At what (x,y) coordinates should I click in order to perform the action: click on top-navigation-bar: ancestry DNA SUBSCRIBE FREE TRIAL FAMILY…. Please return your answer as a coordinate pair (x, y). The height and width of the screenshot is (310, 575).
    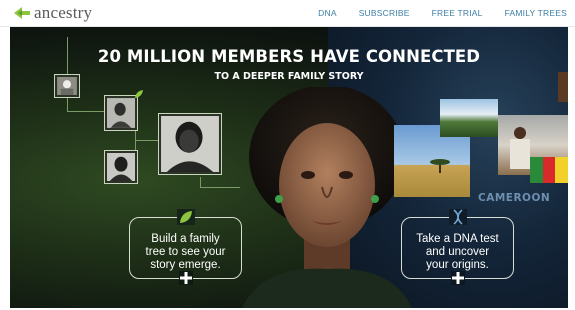
    Looking at the image, I should click on (287, 13).